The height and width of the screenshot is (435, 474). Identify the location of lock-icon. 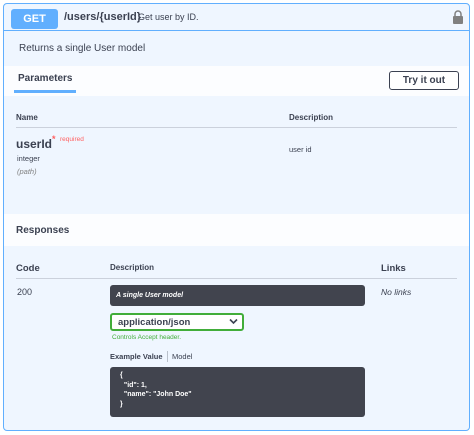
(458, 17).